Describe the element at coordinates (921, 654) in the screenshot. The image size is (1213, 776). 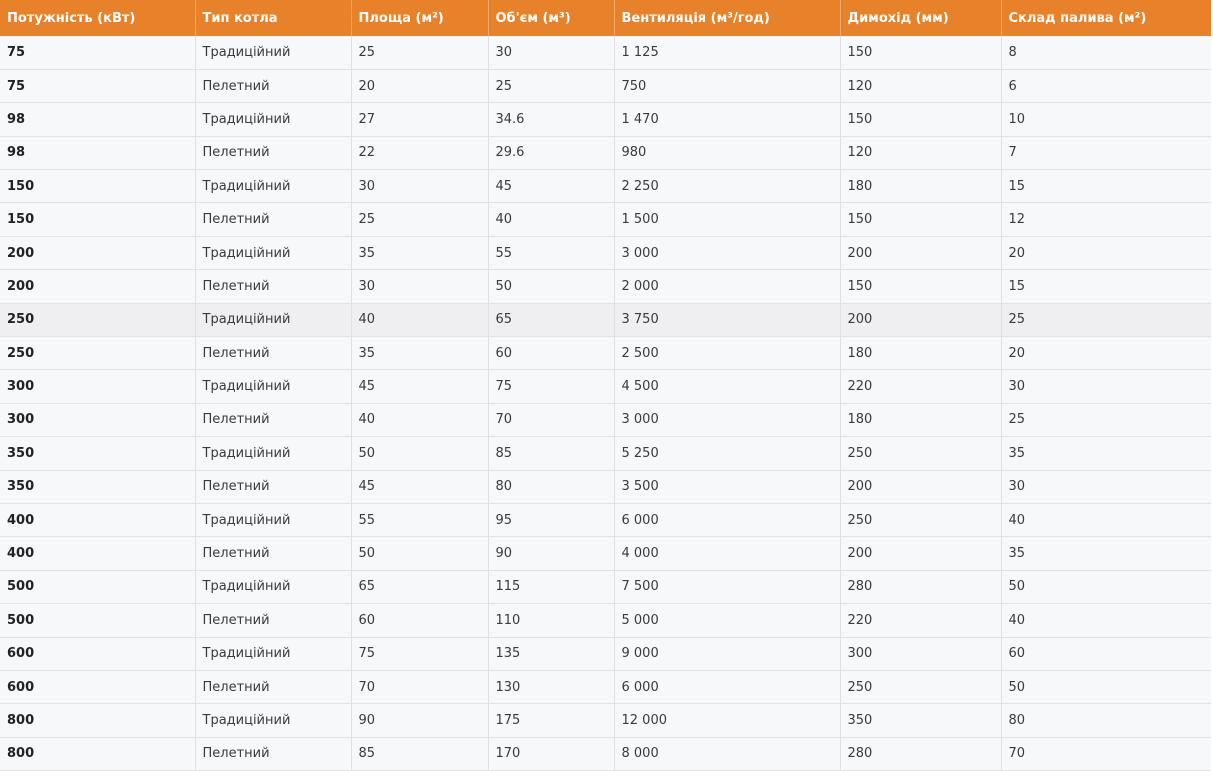
I see `cell-chimney: 300` at that location.